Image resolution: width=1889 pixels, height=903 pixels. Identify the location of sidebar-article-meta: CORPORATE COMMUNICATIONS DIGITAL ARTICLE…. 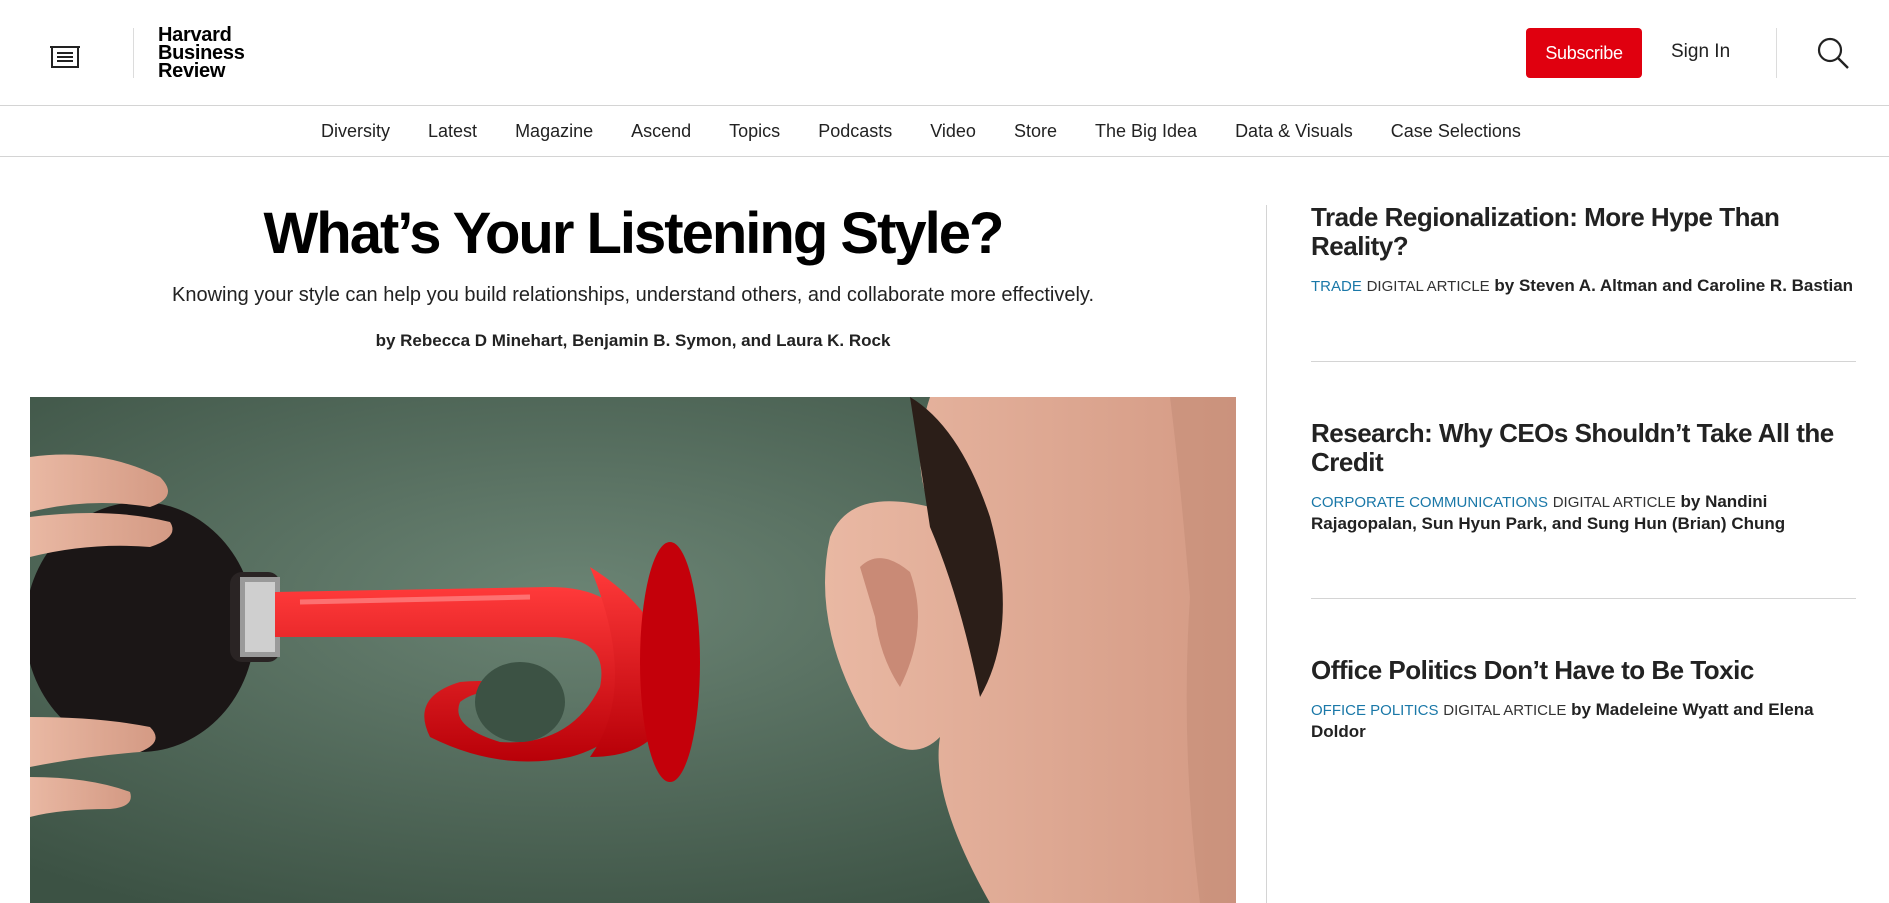
(1583, 512).